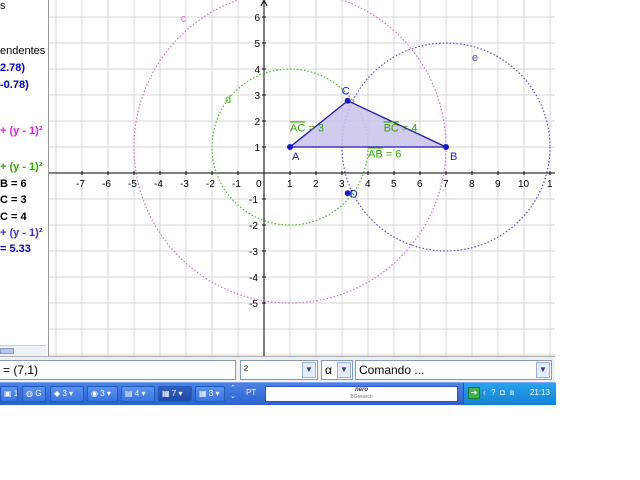 This screenshot has height=480, width=640. I want to click on x-tick-label: -6, so click(106, 184).